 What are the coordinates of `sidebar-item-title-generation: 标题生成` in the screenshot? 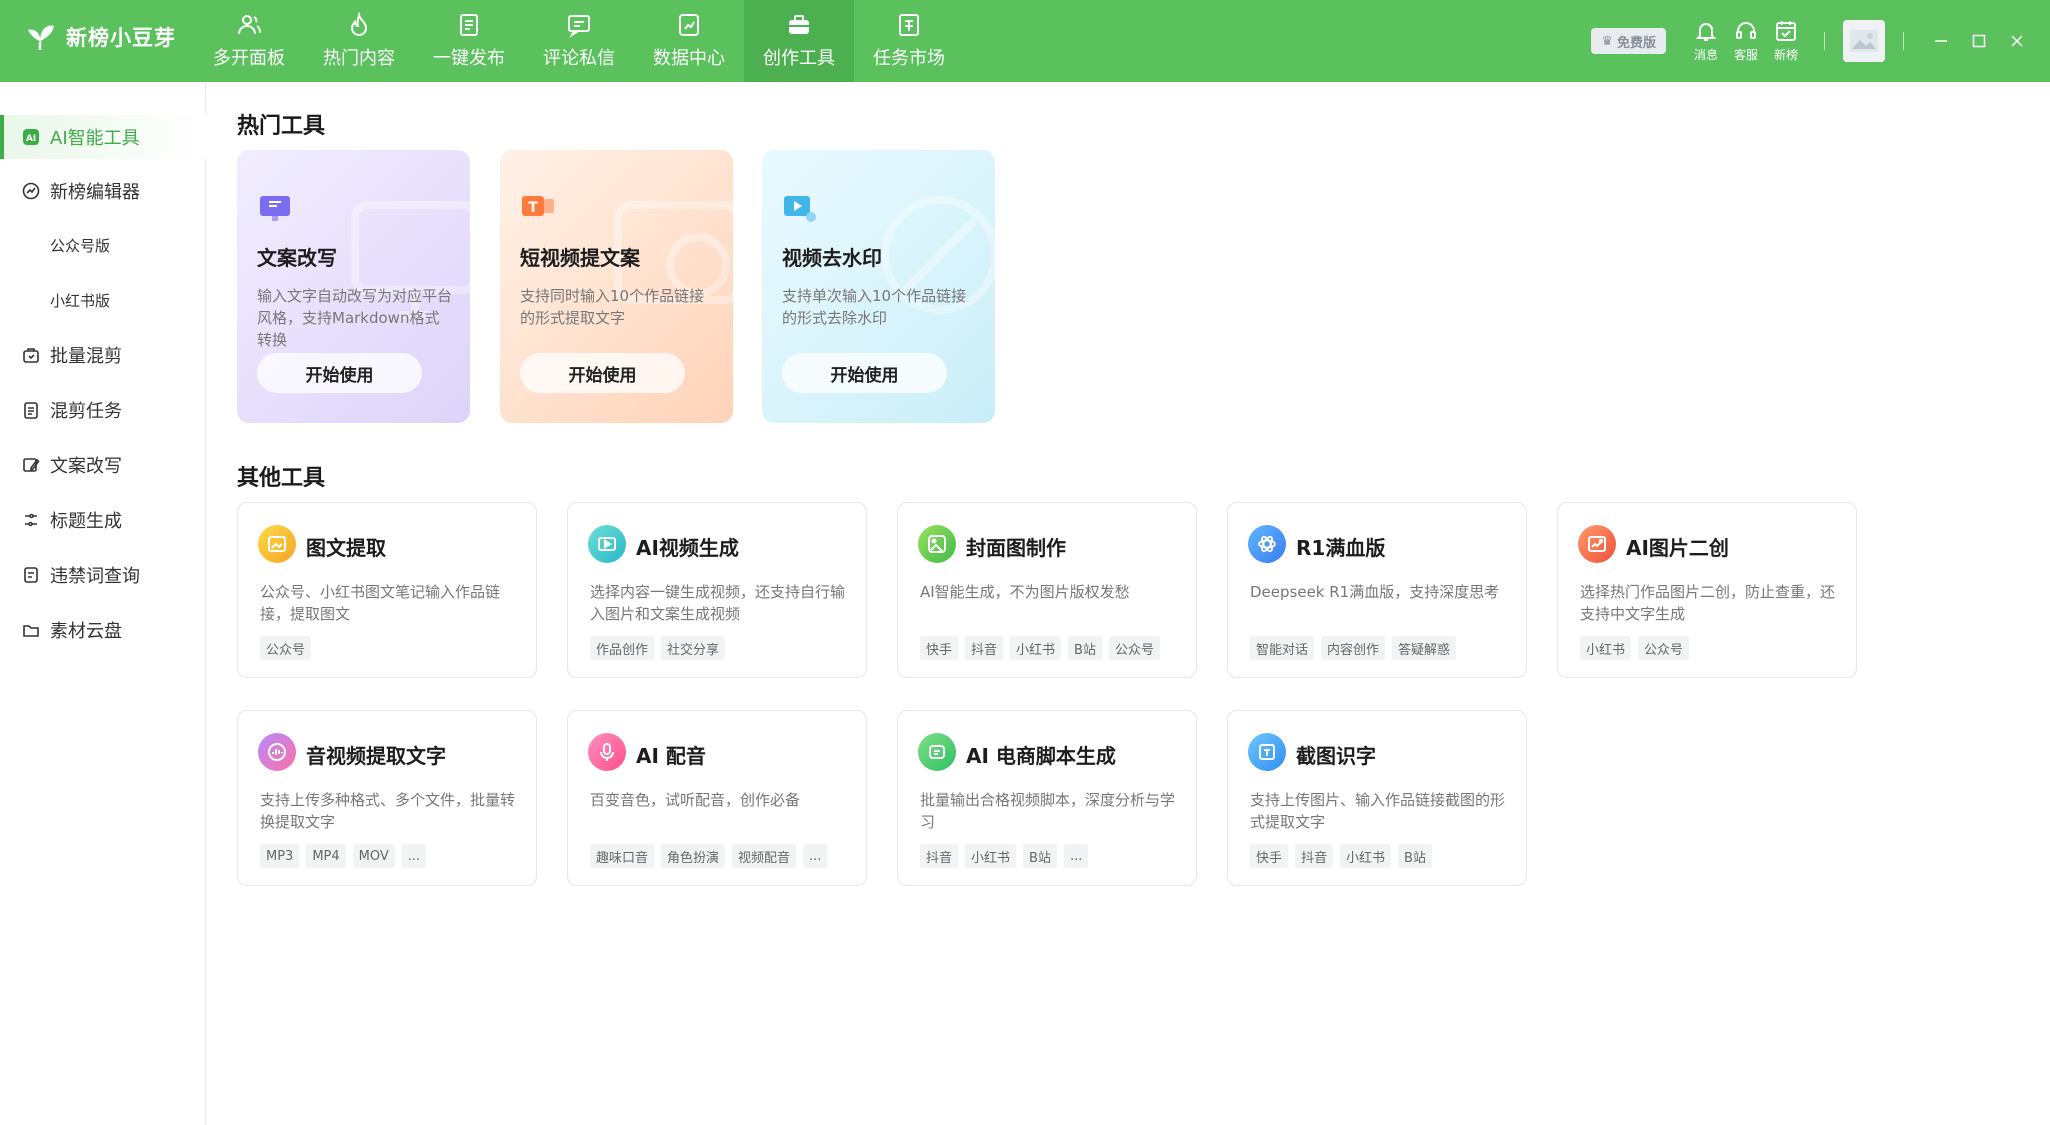 It's located at (103, 520).